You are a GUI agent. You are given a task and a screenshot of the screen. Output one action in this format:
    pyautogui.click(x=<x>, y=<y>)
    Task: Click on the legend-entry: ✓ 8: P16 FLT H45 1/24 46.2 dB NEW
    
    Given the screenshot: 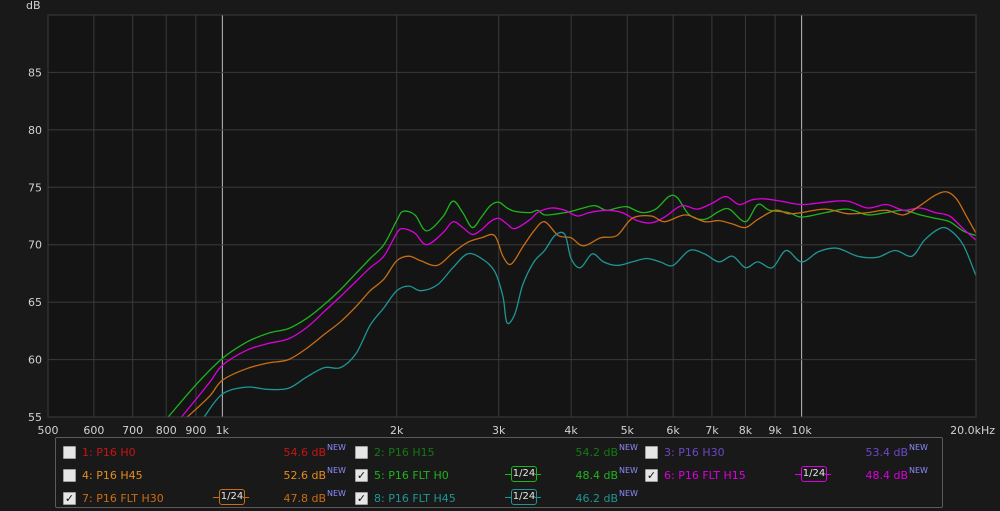 What is the action you would take?
    pyautogui.click(x=497, y=499)
    